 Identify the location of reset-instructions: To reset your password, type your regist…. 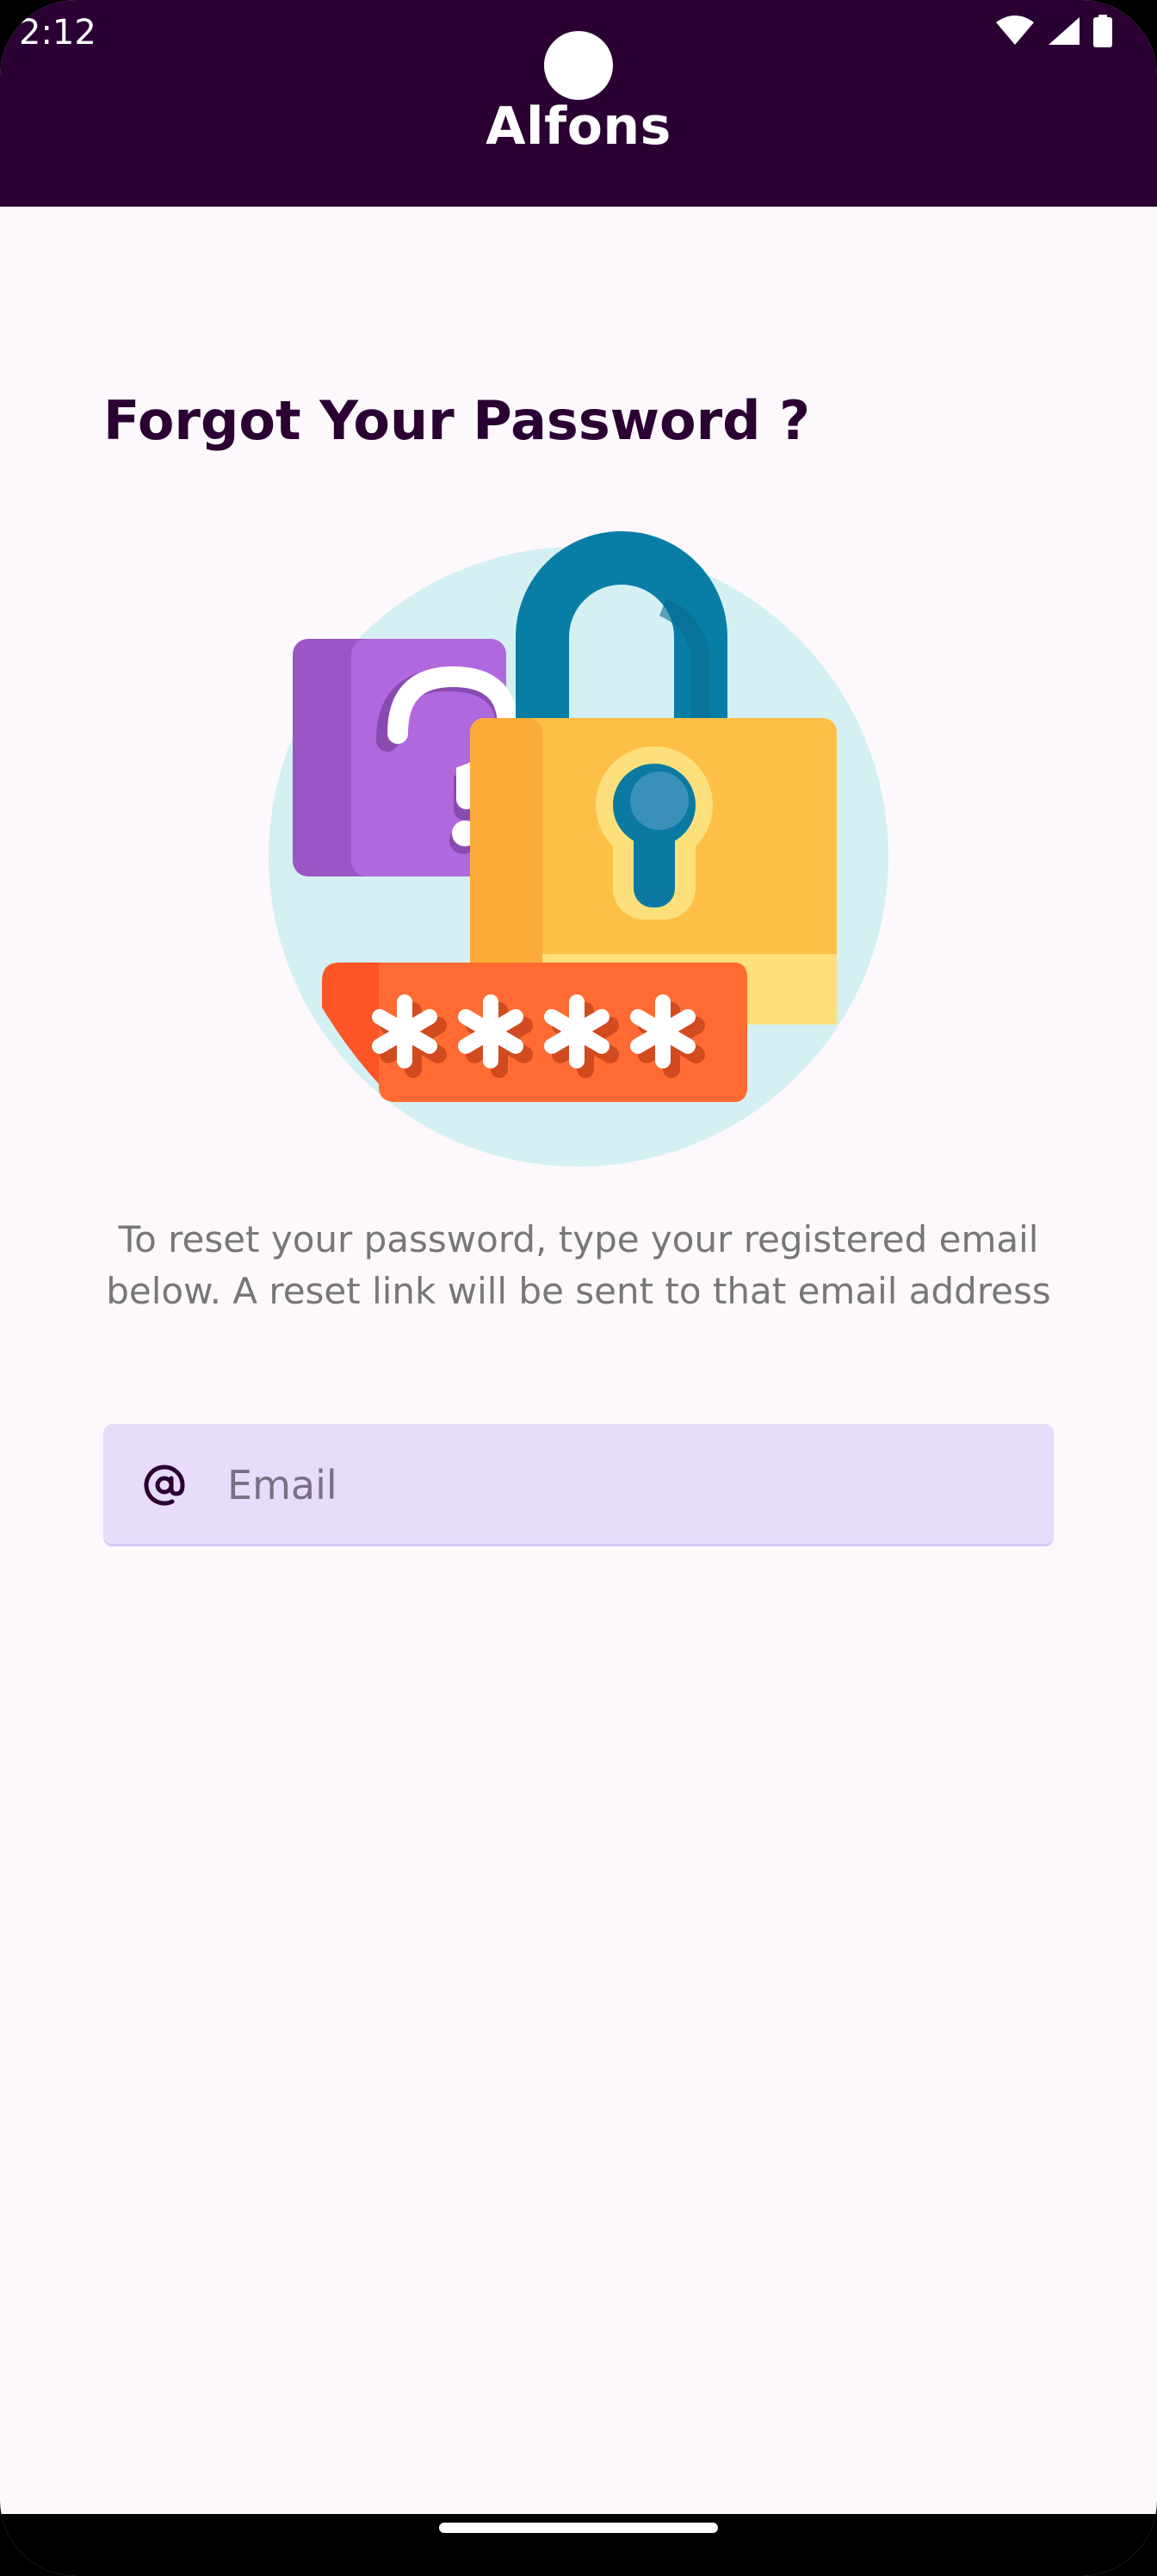
(579, 1265).